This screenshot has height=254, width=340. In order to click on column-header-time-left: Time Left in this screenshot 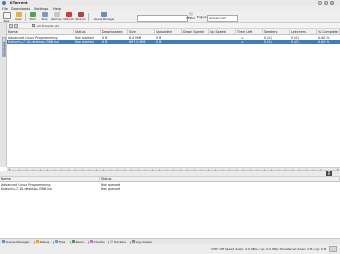, I will do `click(249, 32)`.